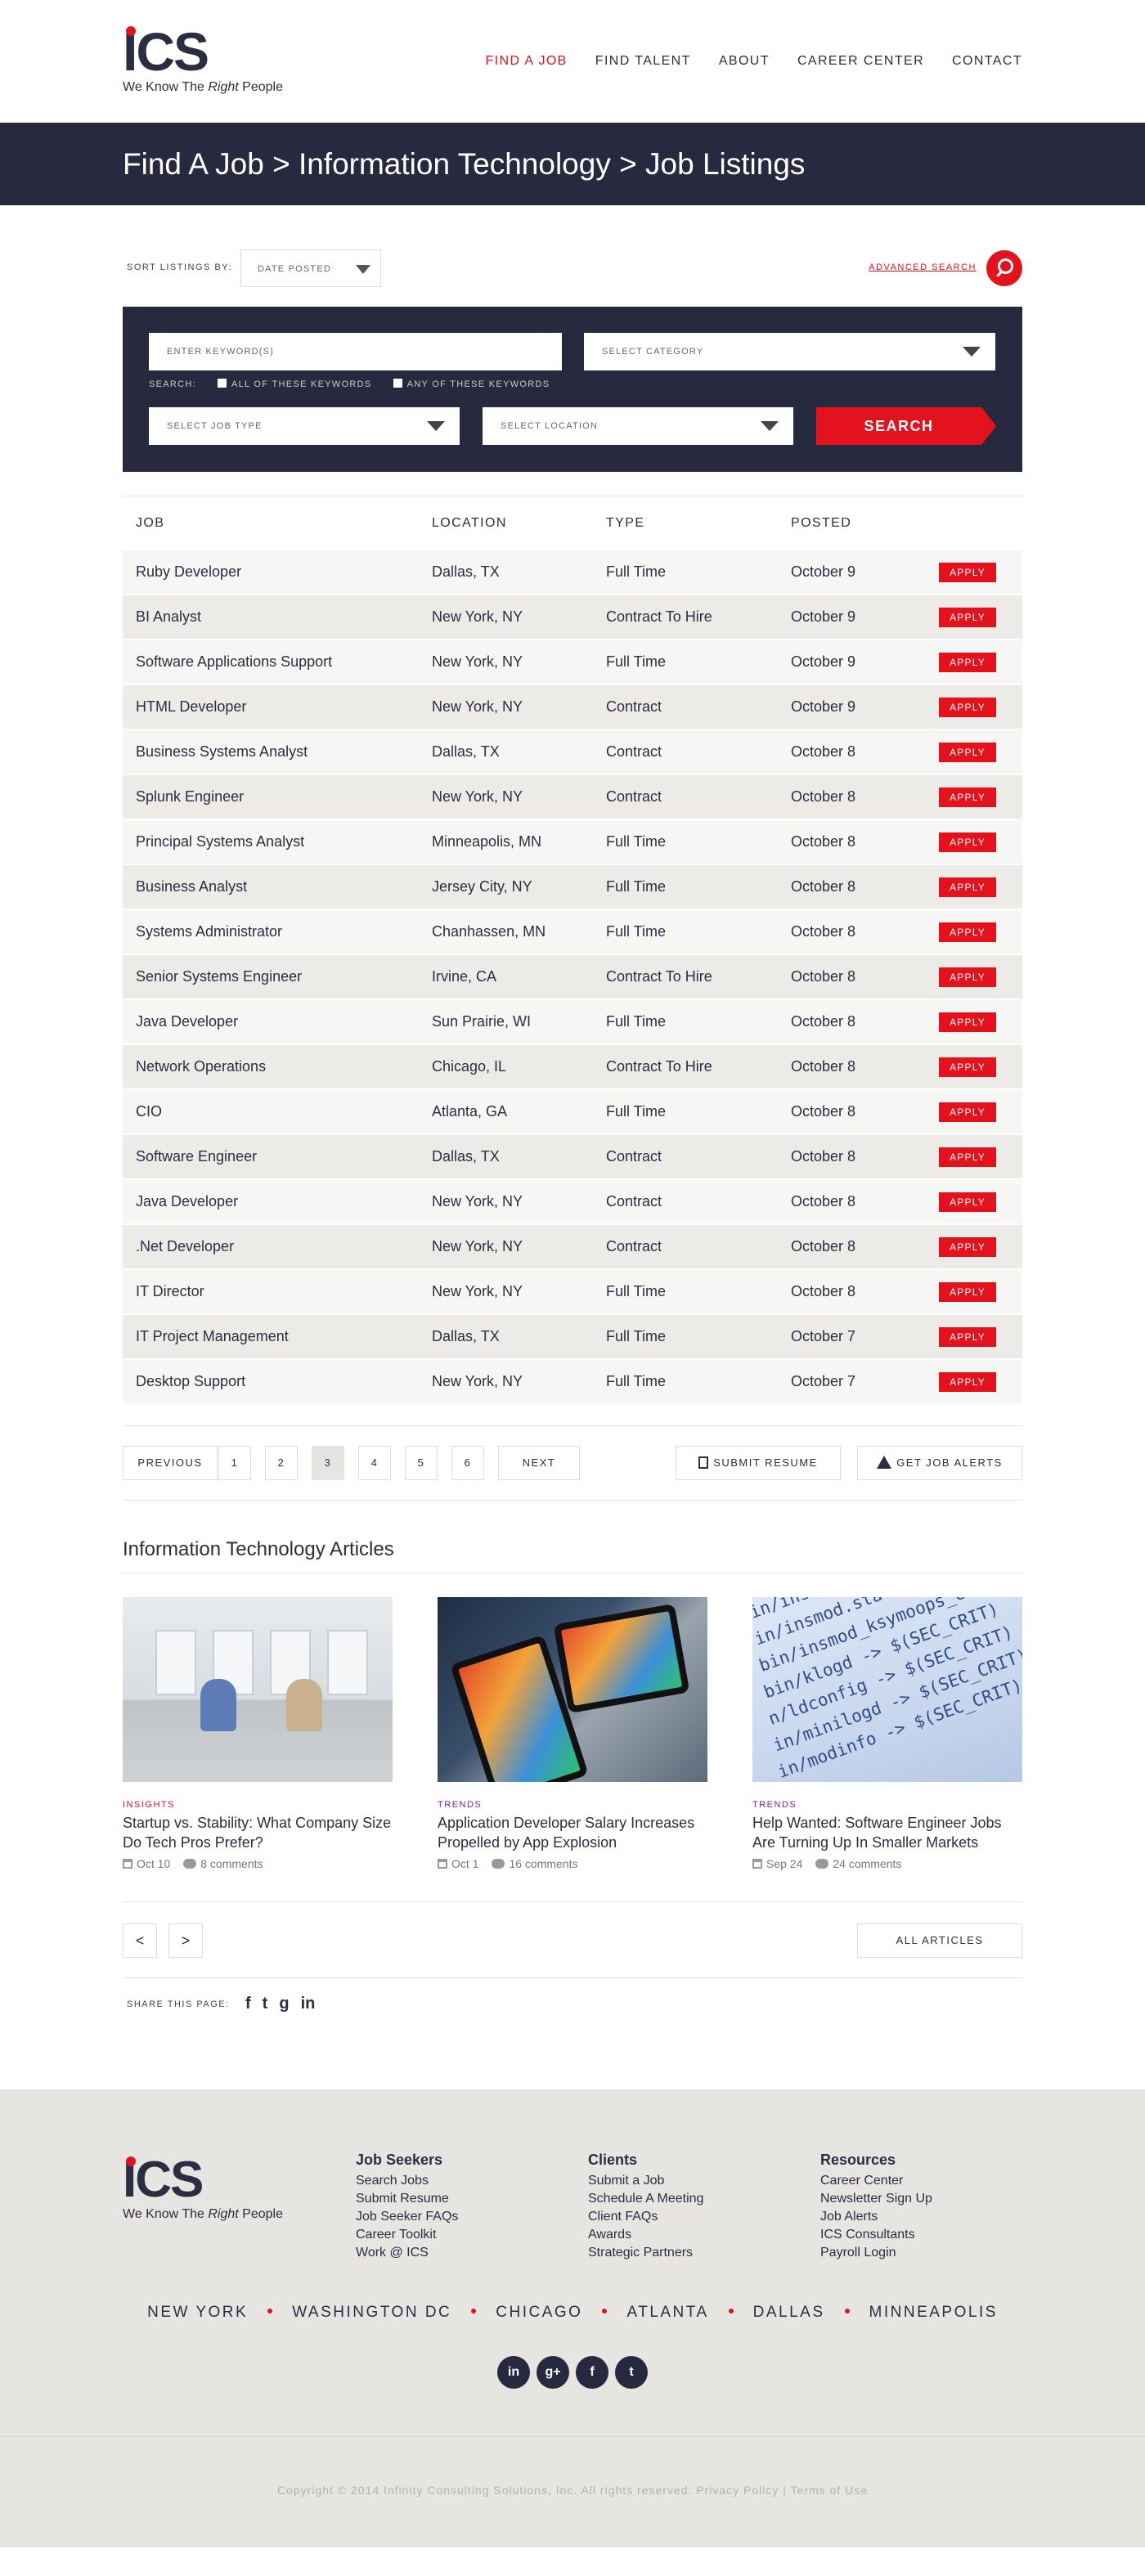  I want to click on col-type: TYPE, so click(698, 523).